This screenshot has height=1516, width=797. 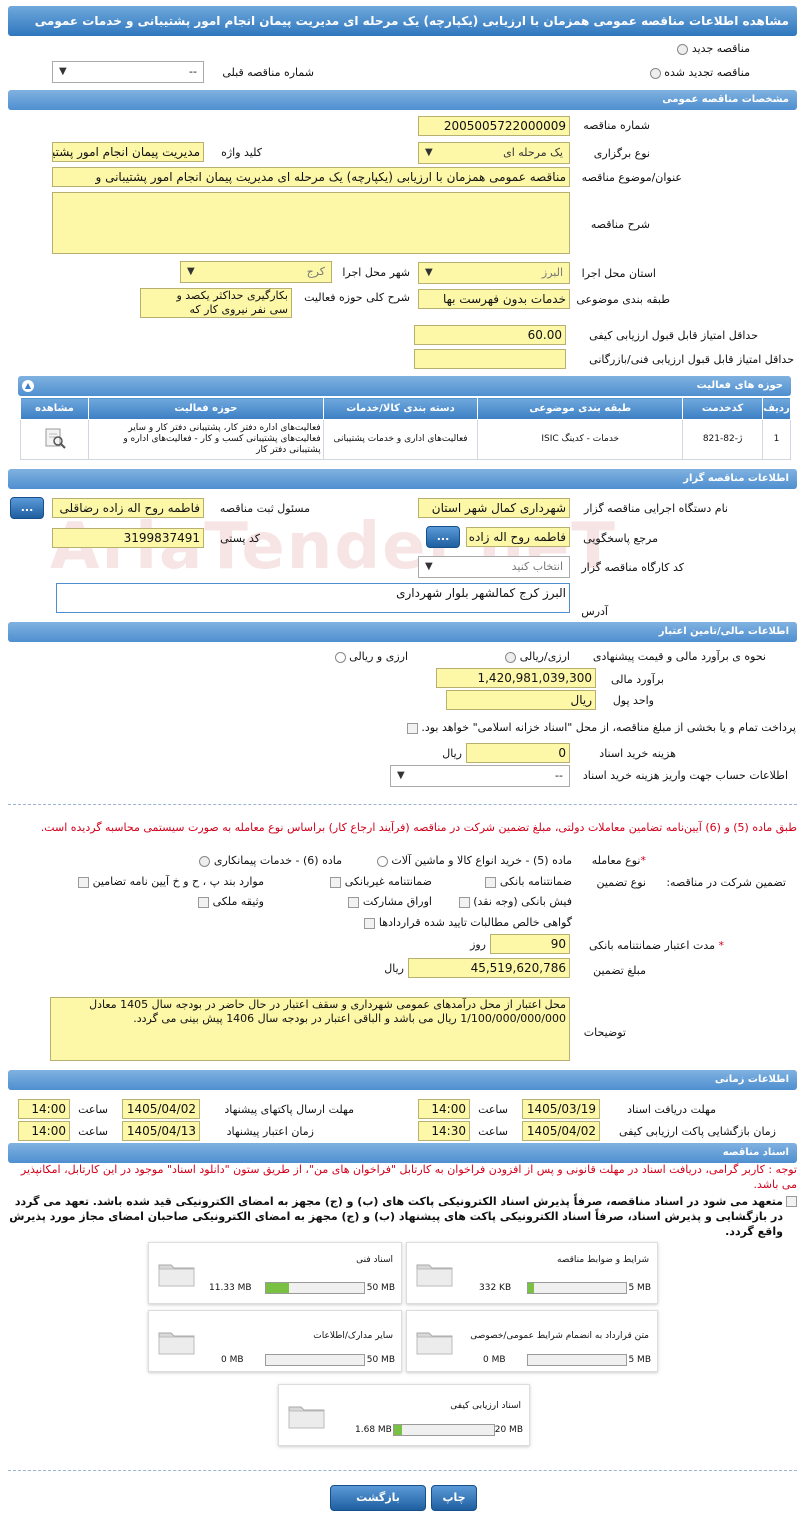 I want to click on radio-opt2, so click(x=340, y=657).